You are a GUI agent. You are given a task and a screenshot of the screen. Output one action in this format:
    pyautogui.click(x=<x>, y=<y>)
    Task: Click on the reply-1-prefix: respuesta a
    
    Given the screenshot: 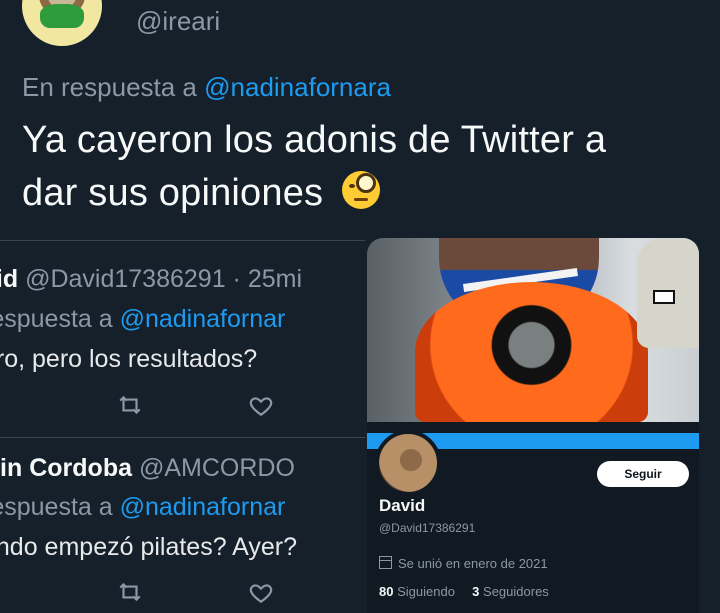 What is the action you would take?
    pyautogui.click(x=56, y=319)
    